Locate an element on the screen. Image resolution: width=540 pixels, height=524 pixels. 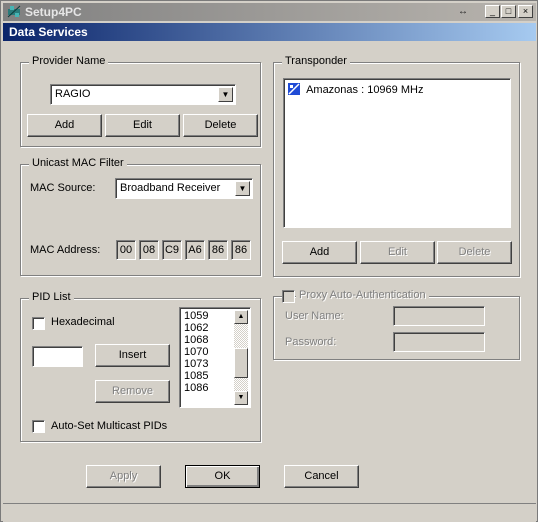
password-label: Password: is located at coordinates (311, 342).